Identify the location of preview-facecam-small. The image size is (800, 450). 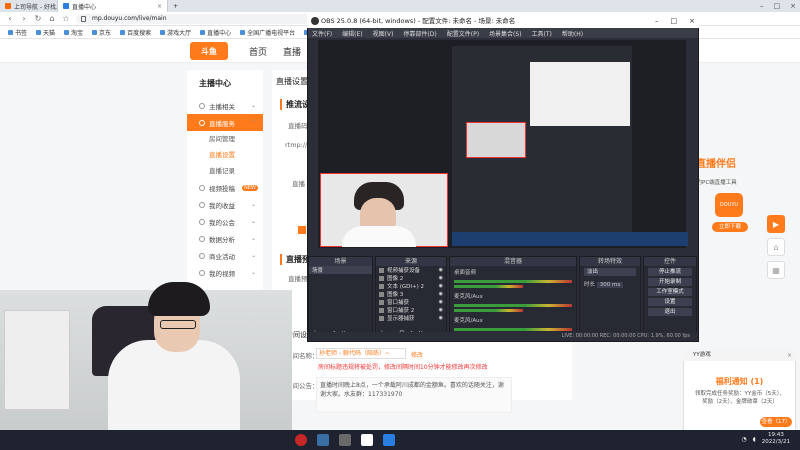
(496, 140).